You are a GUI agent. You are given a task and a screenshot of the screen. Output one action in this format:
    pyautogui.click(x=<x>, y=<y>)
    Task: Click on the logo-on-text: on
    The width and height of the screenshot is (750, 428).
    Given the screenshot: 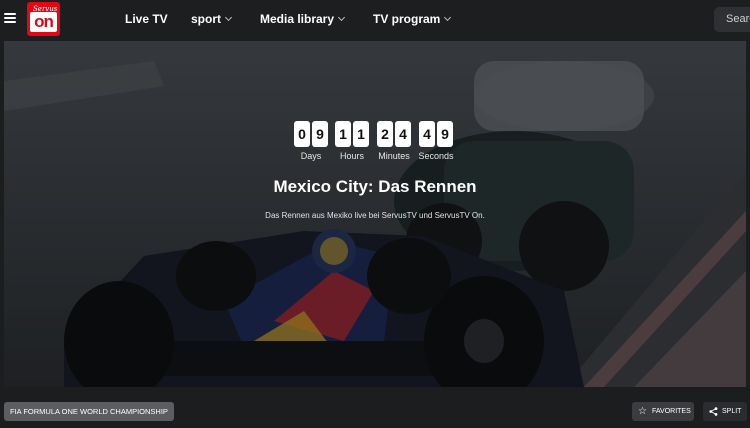 What is the action you would take?
    pyautogui.click(x=43, y=22)
    